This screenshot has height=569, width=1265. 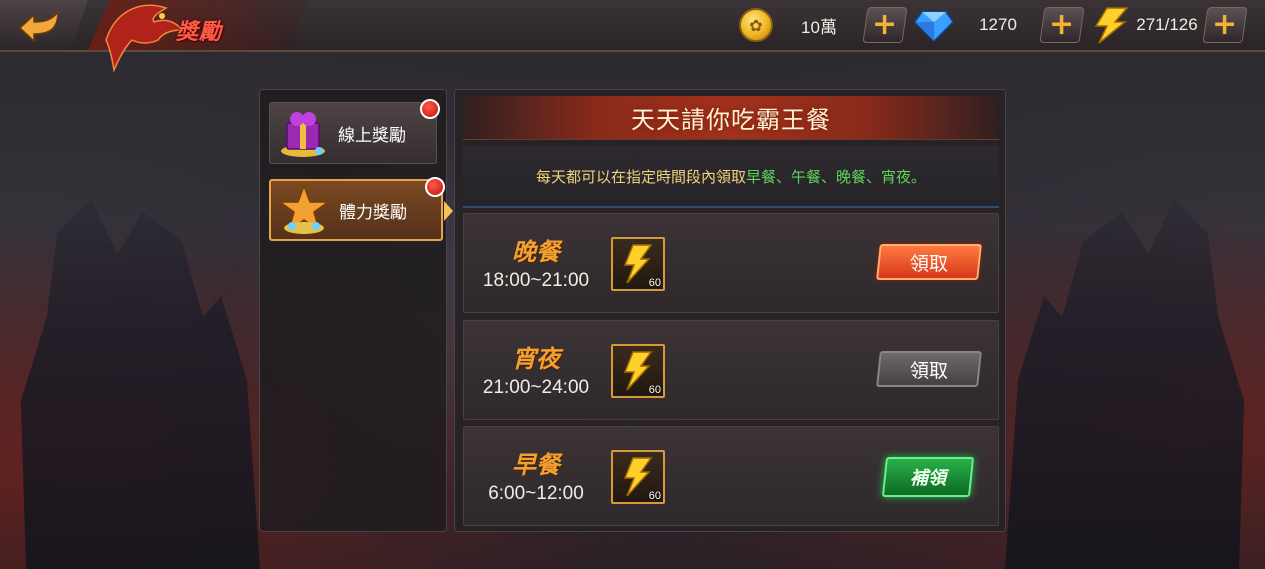 What do you see at coordinates (140, 384) in the screenshot?
I see `character-silhouettes-left` at bounding box center [140, 384].